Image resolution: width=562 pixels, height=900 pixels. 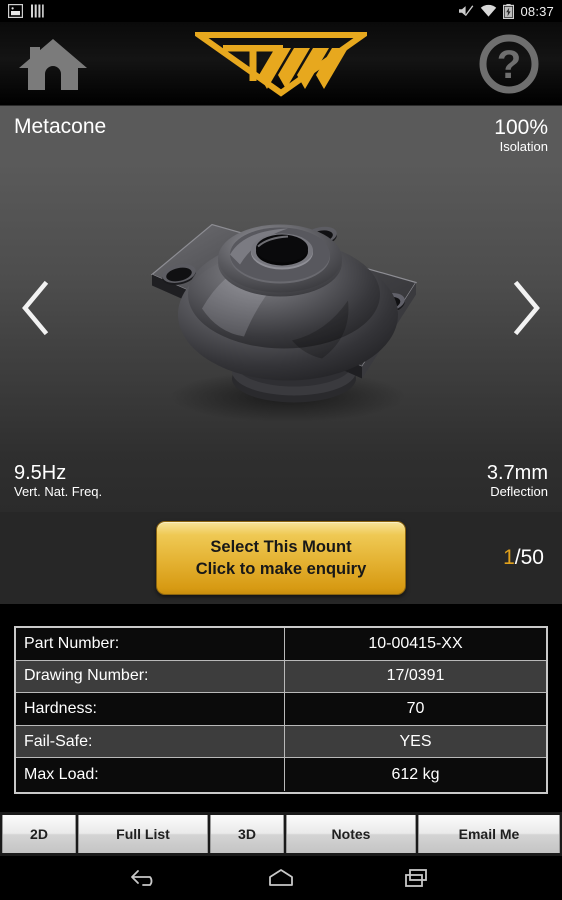 I want to click on table-value: 612 kg, so click(x=415, y=774).